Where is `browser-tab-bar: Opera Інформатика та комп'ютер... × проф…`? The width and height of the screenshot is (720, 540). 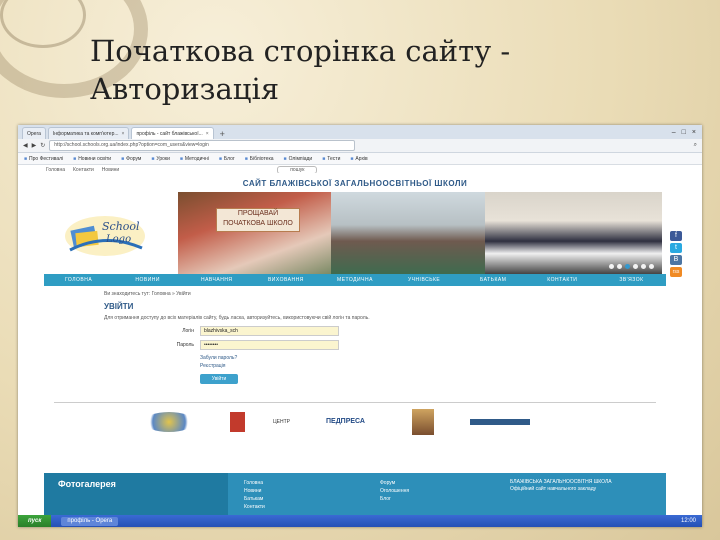
browser-tab-bar: Opera Інформатика та комп'ютер... × проф… is located at coordinates (360, 132).